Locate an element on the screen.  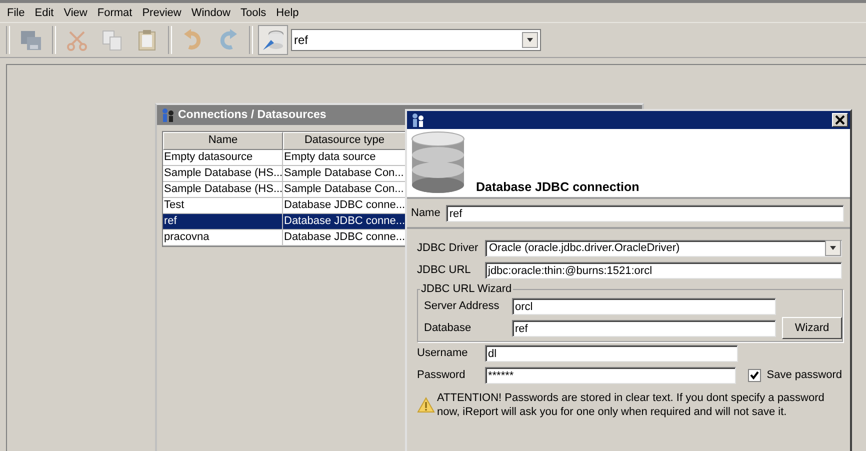
wizard-button: Wizard is located at coordinates (812, 328).